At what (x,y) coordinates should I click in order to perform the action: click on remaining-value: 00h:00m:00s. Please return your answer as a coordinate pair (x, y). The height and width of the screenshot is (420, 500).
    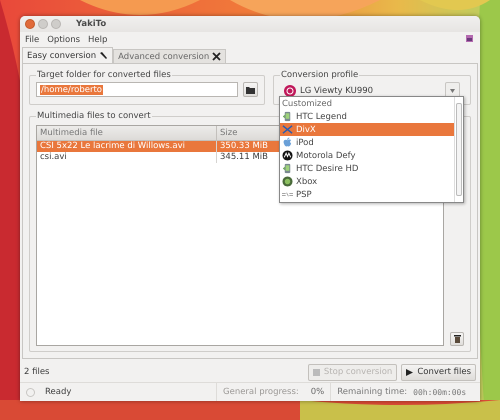
    Looking at the image, I should click on (439, 392).